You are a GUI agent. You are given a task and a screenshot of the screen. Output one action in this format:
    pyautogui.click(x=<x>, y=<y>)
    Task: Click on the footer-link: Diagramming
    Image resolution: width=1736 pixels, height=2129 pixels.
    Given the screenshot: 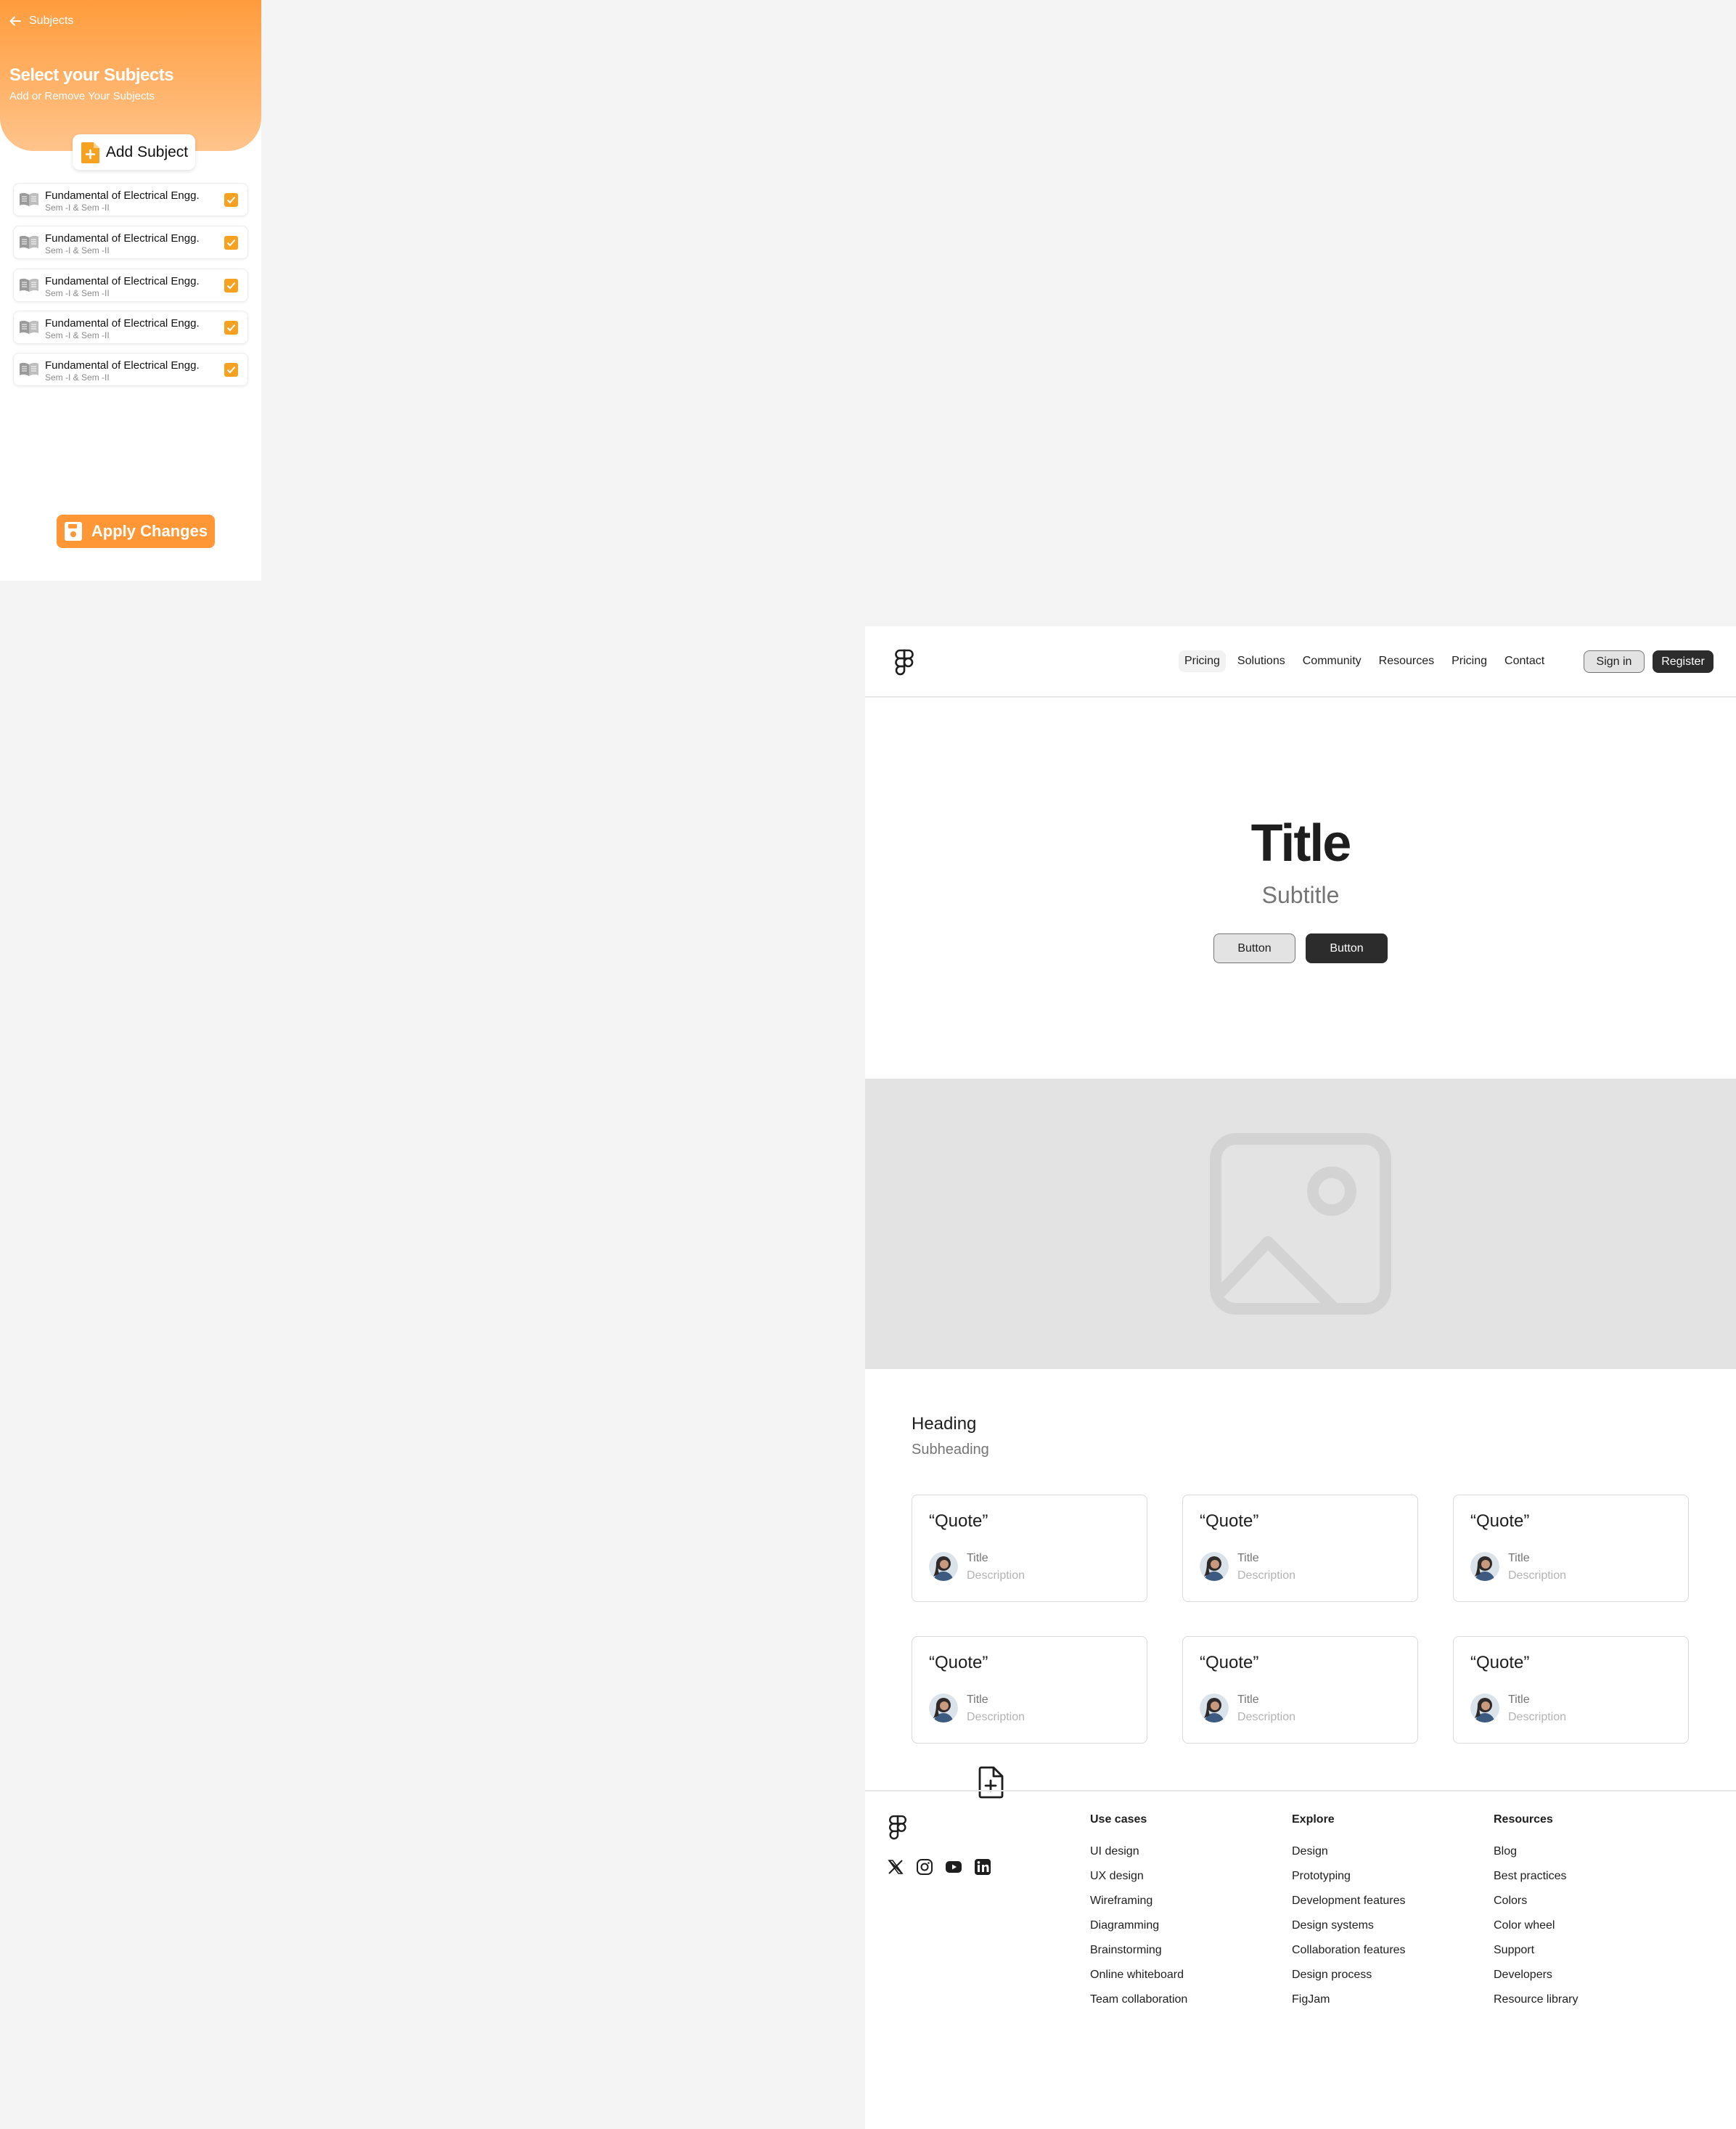 What is the action you would take?
    pyautogui.click(x=1138, y=1931)
    